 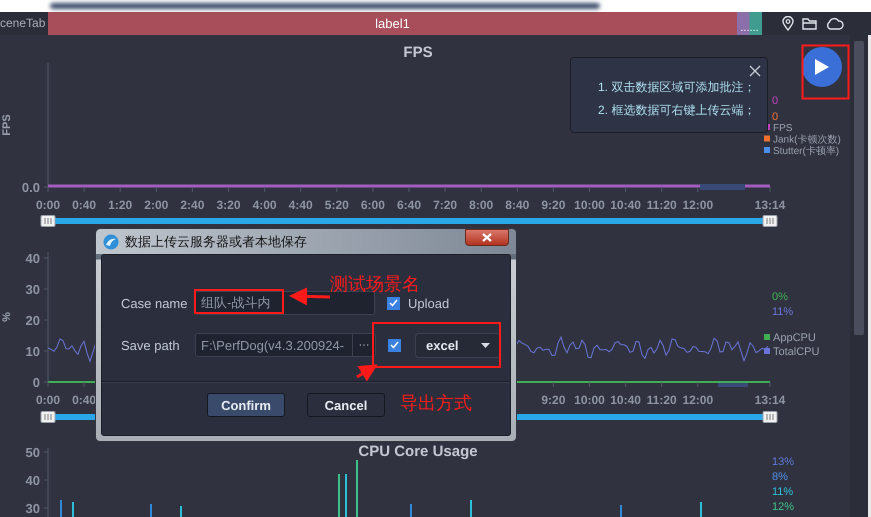 What do you see at coordinates (364, 345) in the screenshot?
I see `browse-button: ···` at bounding box center [364, 345].